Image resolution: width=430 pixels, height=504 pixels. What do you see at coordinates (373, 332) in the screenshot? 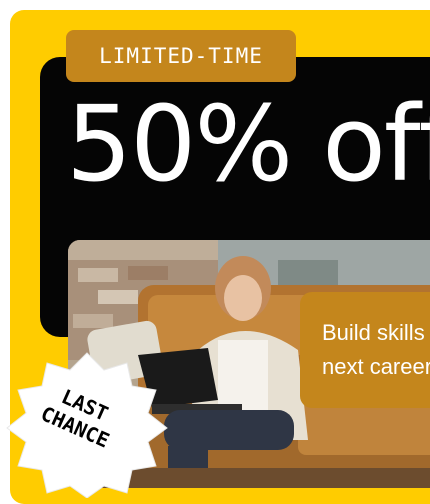
I see `caption-line-1: Build skills` at bounding box center [373, 332].